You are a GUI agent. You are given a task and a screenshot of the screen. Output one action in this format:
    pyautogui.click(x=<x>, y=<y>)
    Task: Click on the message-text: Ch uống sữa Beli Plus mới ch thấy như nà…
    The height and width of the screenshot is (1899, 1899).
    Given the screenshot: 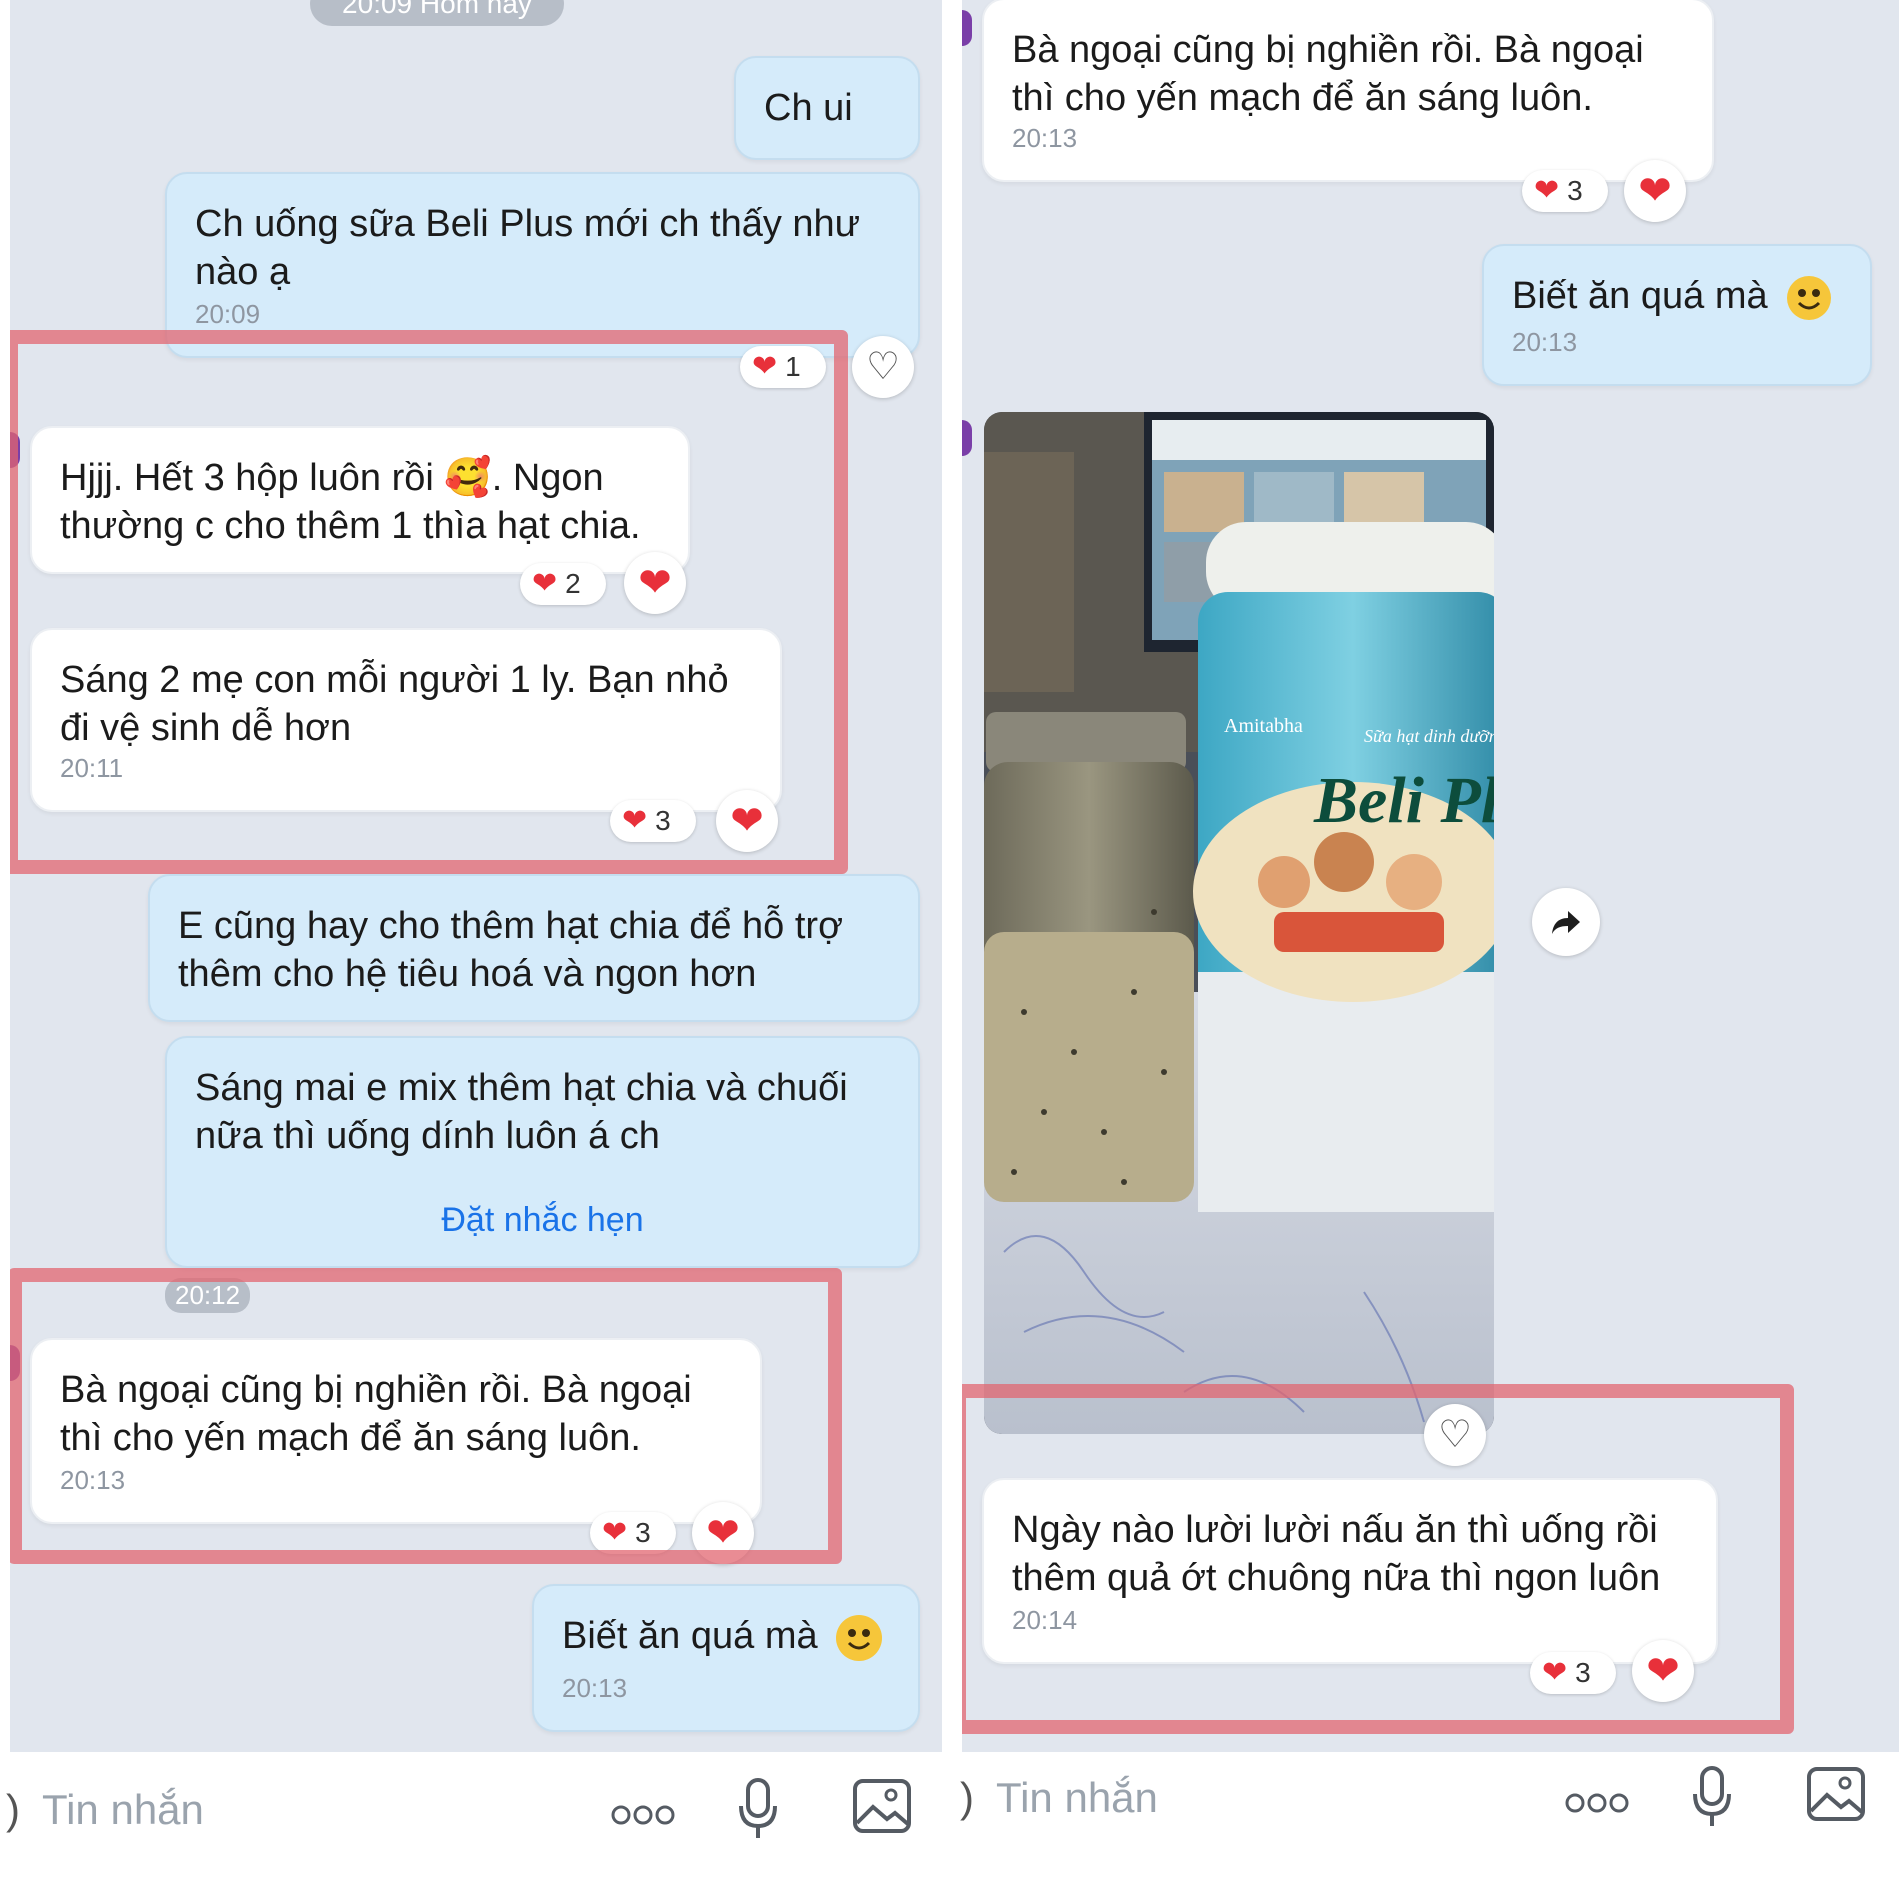 What is the action you would take?
    pyautogui.click(x=528, y=248)
    